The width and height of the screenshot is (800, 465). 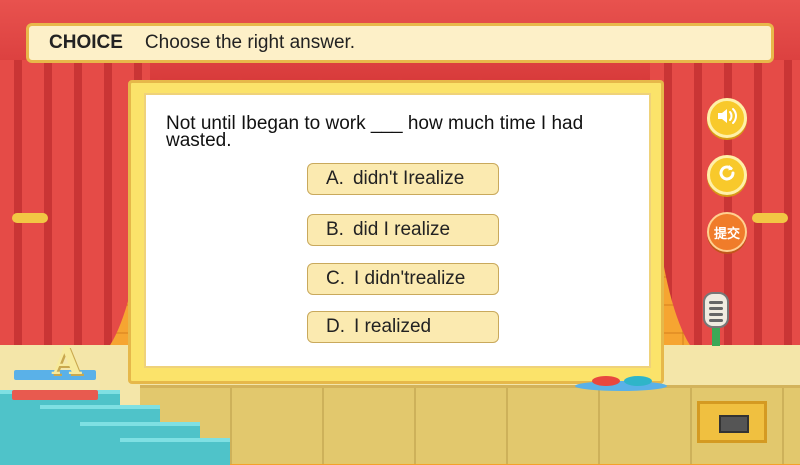 I want to click on left-curtain-tieback, so click(x=30, y=218).